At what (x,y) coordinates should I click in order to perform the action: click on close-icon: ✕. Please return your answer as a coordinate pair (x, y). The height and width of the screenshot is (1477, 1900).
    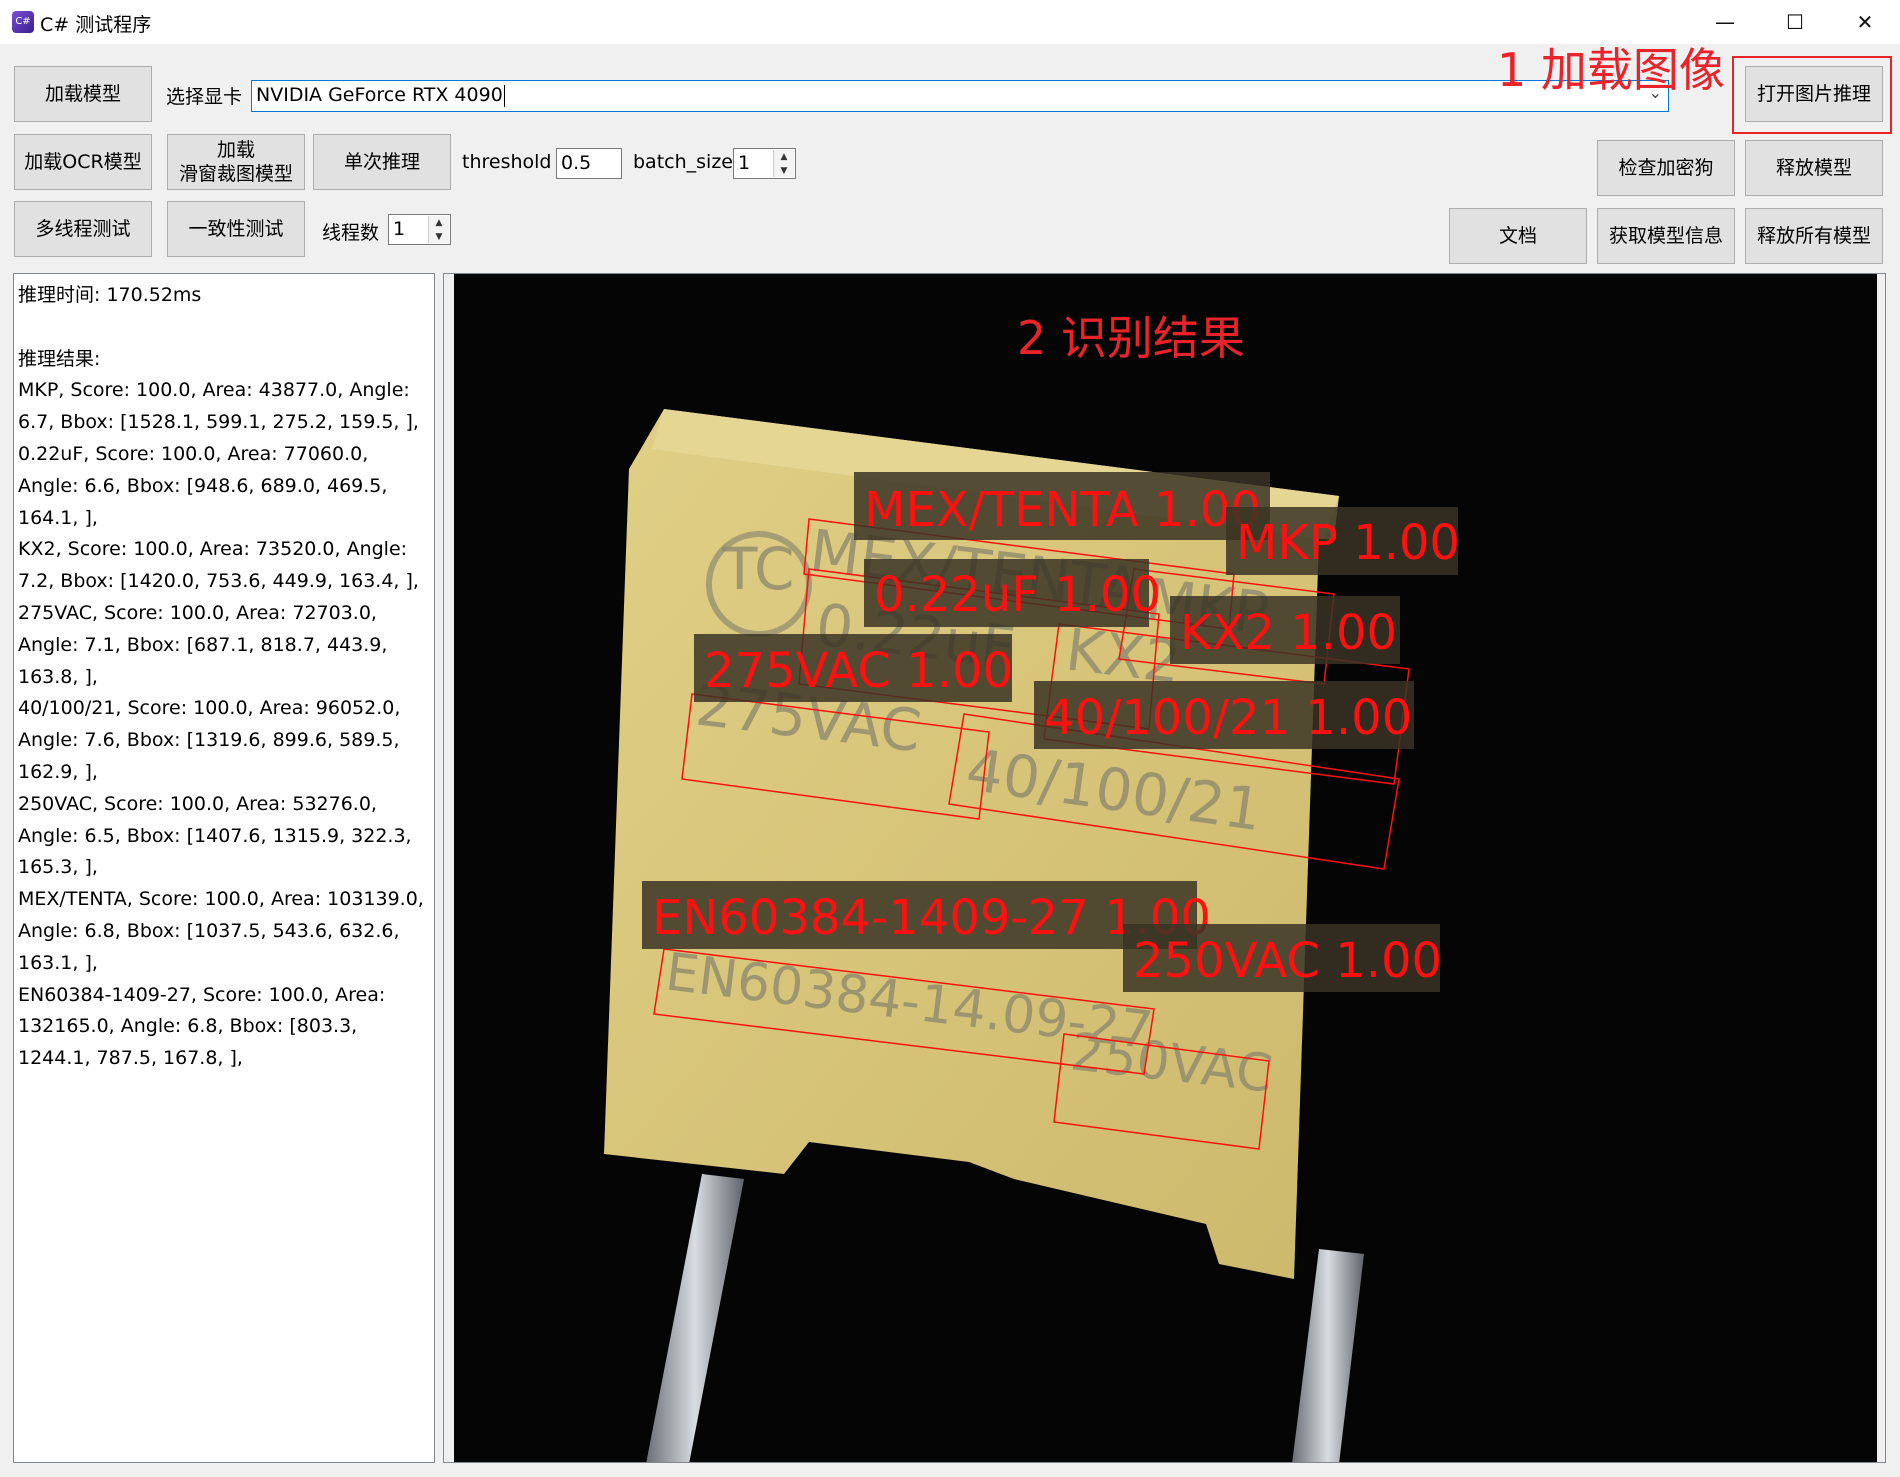
    Looking at the image, I should click on (1865, 22).